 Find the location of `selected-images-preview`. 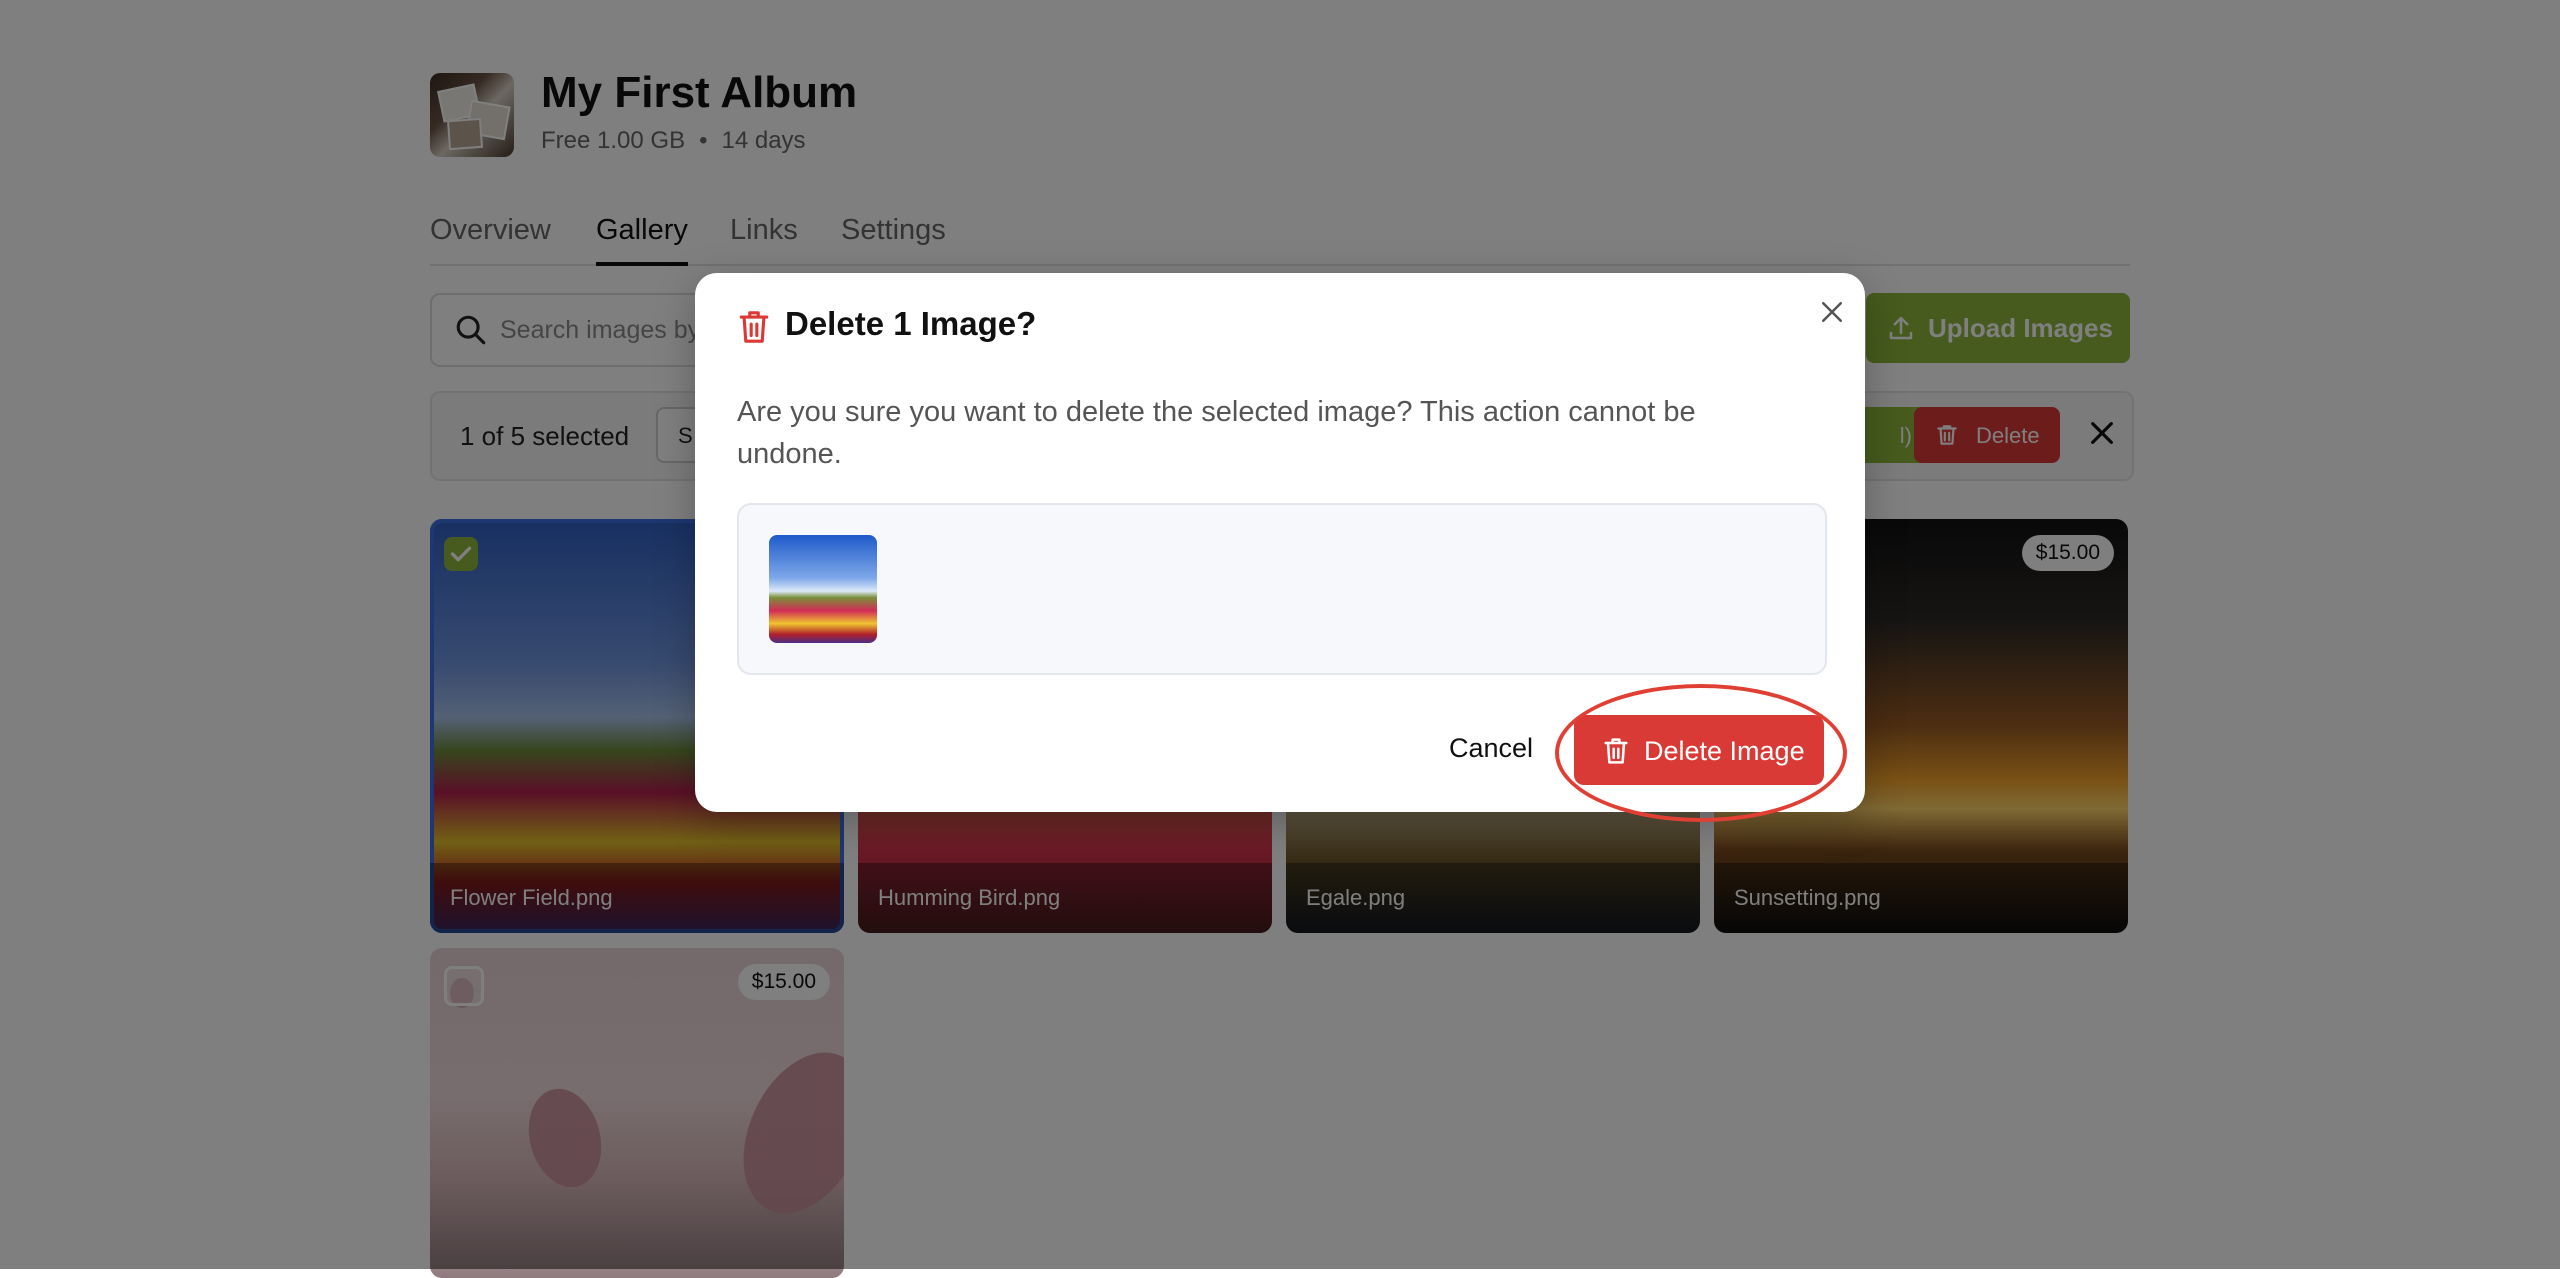

selected-images-preview is located at coordinates (1282, 589).